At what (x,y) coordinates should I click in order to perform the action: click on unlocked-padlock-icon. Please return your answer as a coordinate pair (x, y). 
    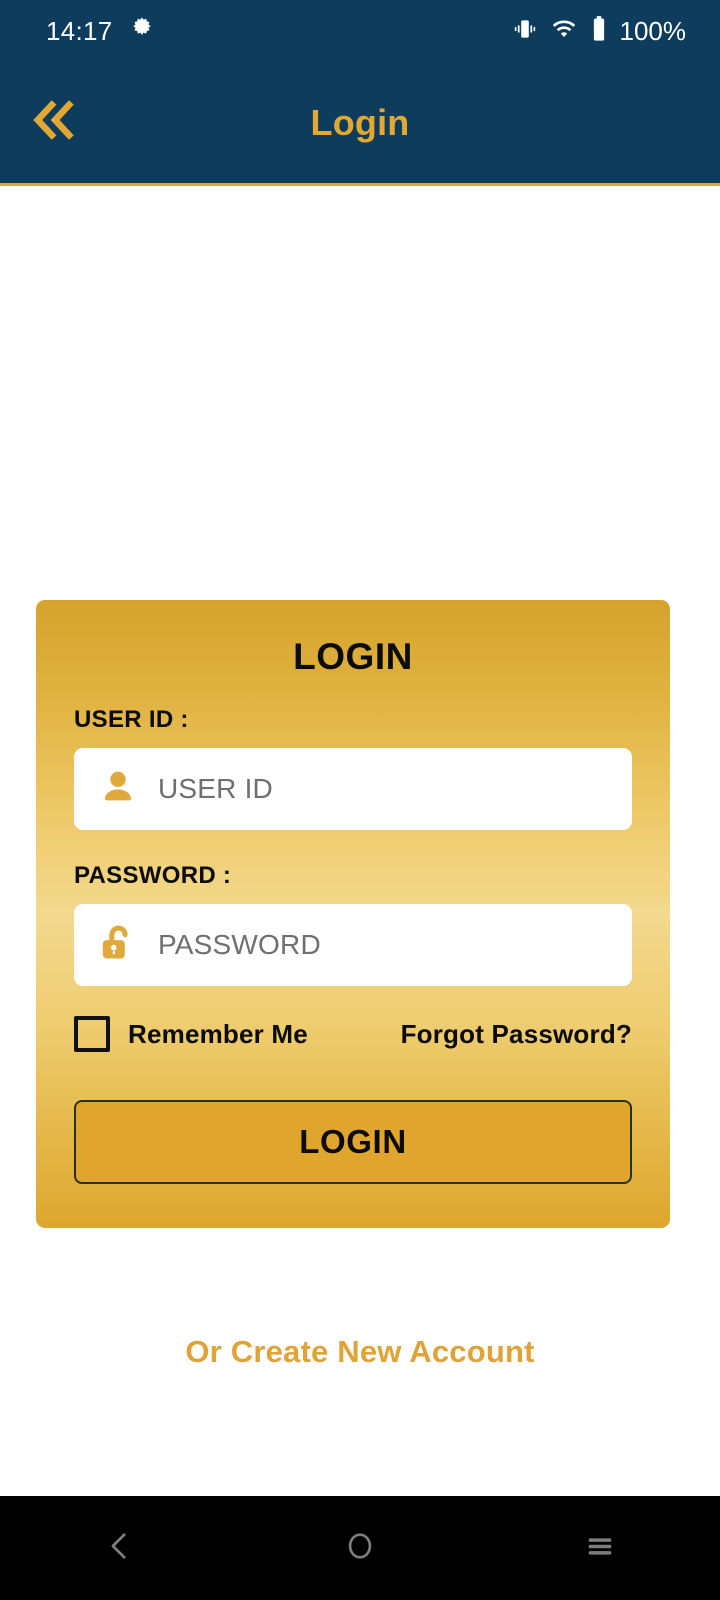
    Looking at the image, I should click on (118, 945).